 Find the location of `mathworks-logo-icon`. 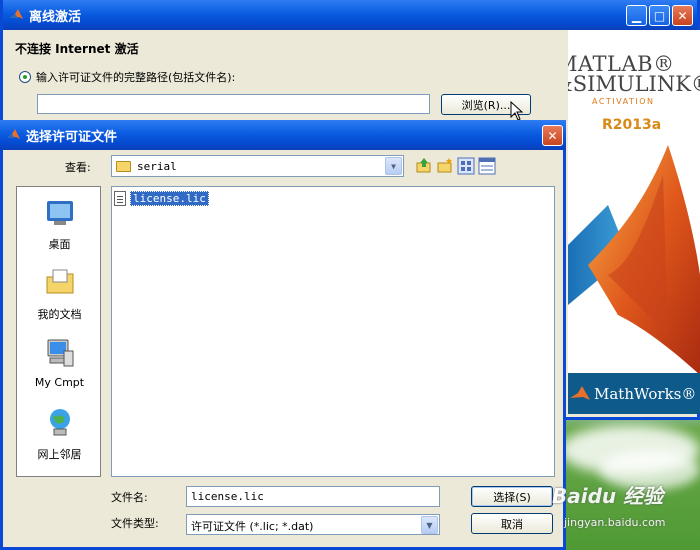

mathworks-logo-icon is located at coordinates (580, 392).